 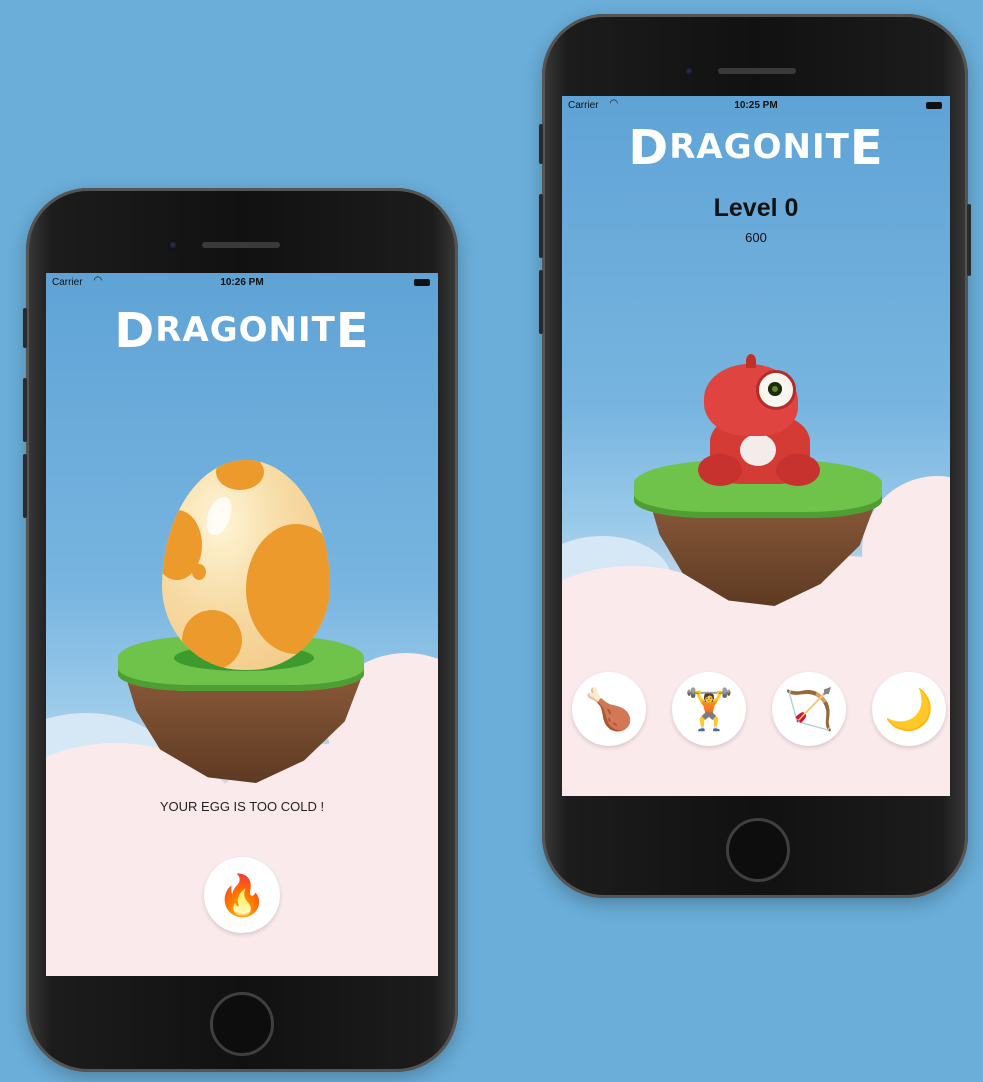 What do you see at coordinates (756, 237) in the screenshot?
I see `score-value: 600` at bounding box center [756, 237].